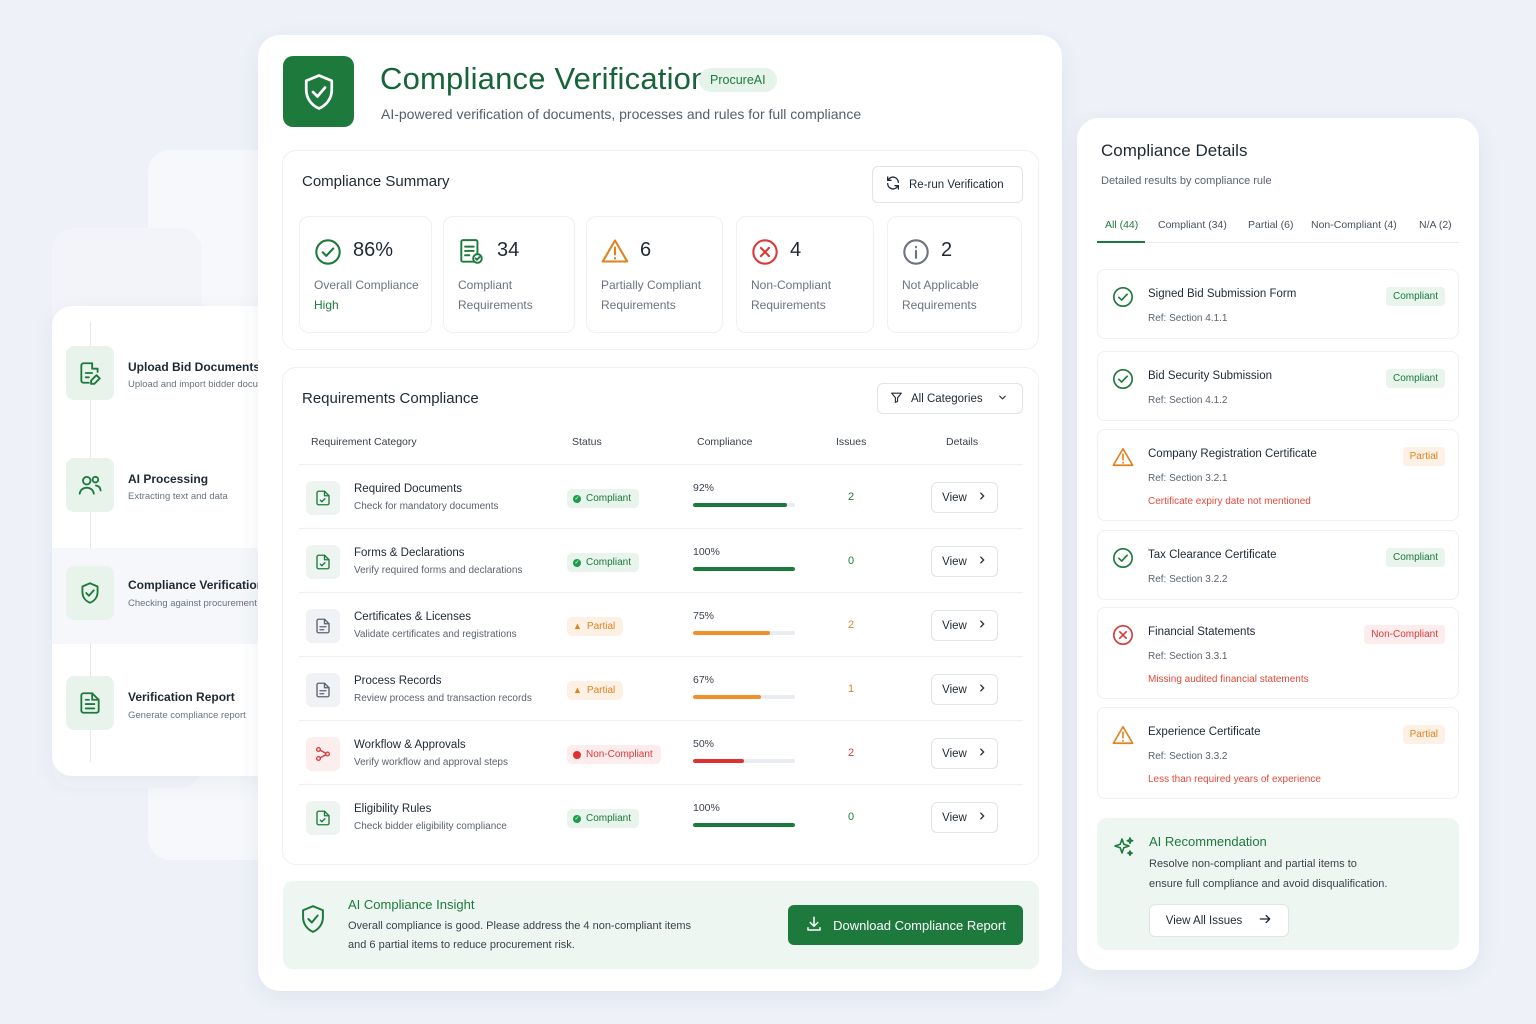  I want to click on workflow-icon, so click(323, 754).